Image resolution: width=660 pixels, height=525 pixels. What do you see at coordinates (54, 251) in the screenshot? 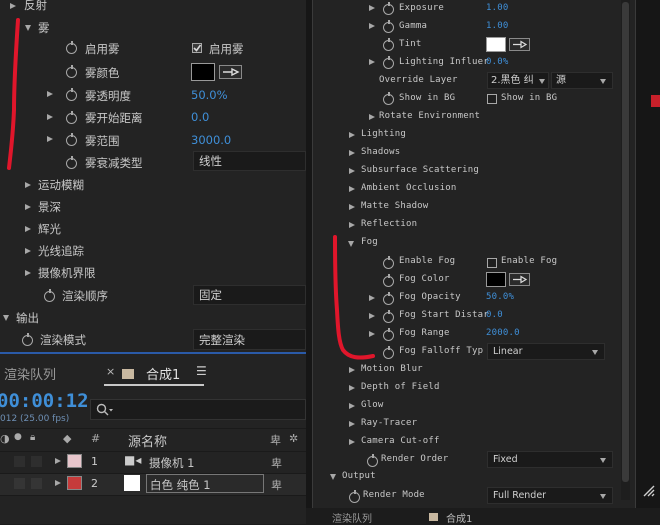
I see `prop-ray-tracer: 光线追踪` at bounding box center [54, 251].